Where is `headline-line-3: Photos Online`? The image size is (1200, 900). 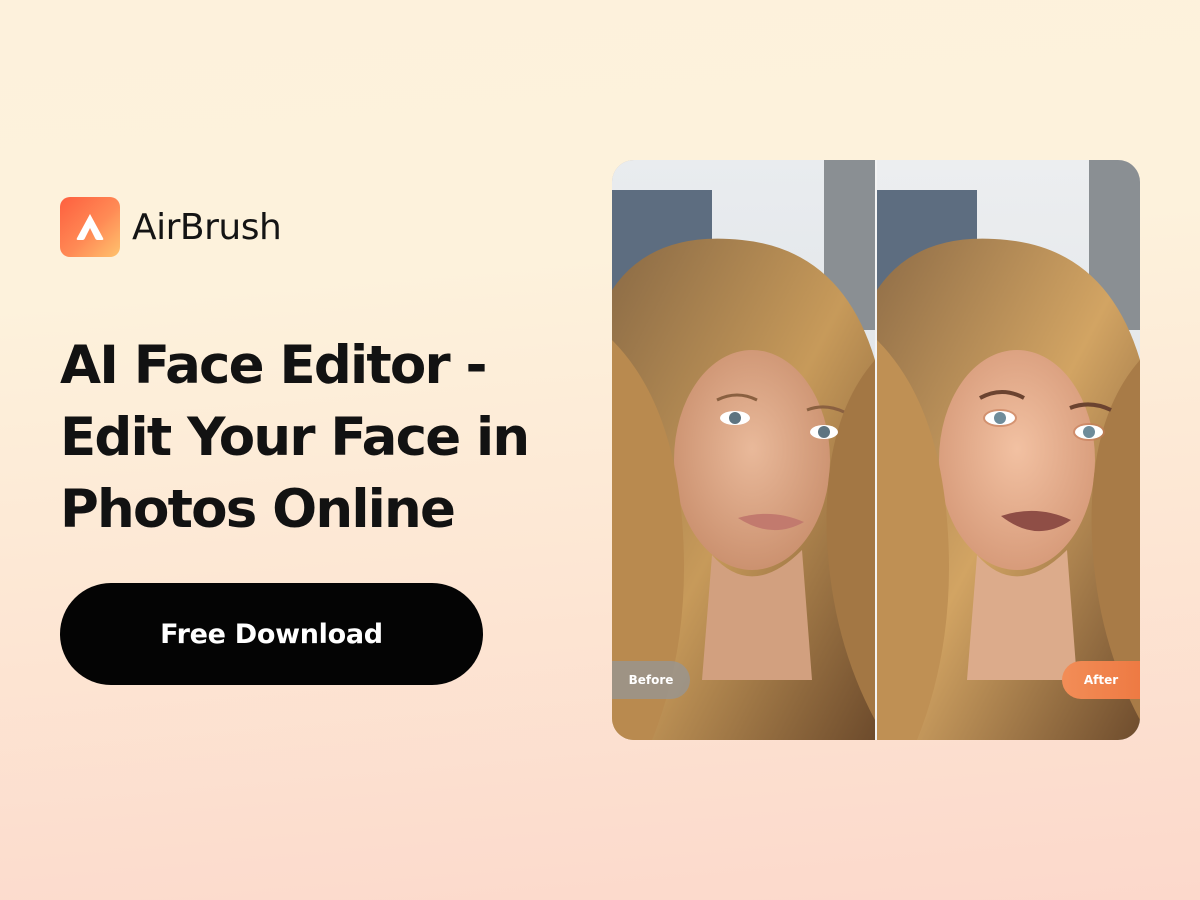 headline-line-3: Photos Online is located at coordinates (258, 509).